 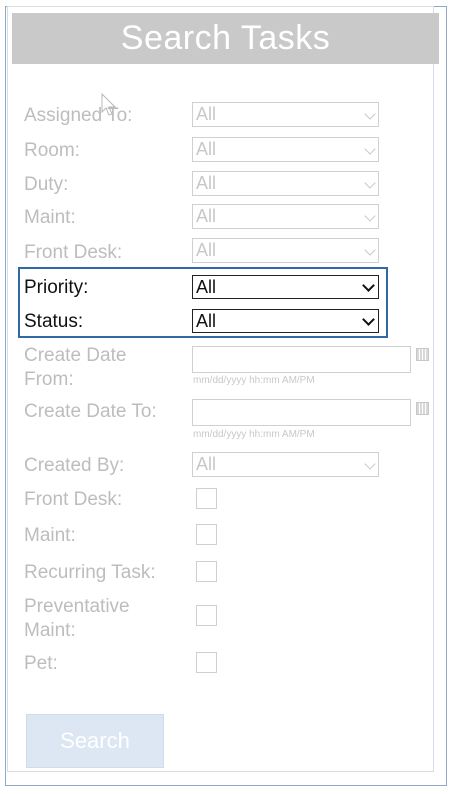 I want to click on create-date-to-input, so click(x=301, y=412).